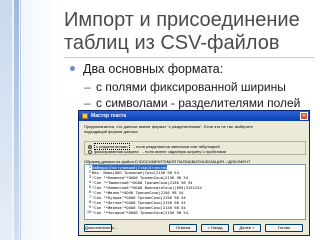  I want to click on bullet-main: Два основных формата:, so click(146, 69).